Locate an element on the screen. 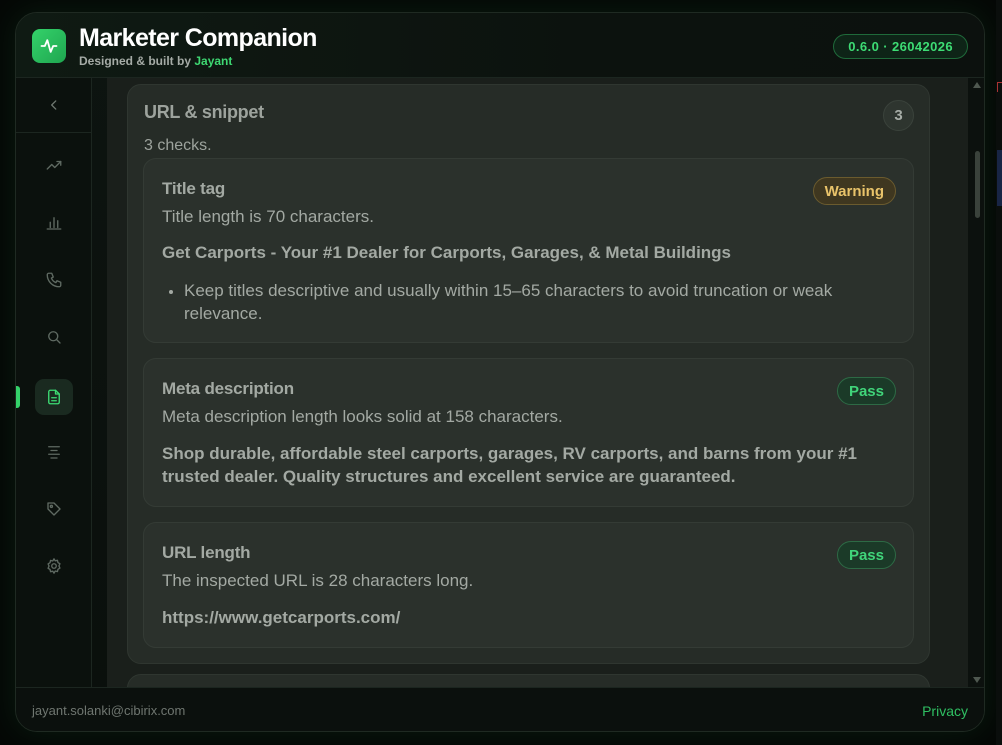 This screenshot has width=1002, height=745. sidebar-item-content is located at coordinates (54, 452).